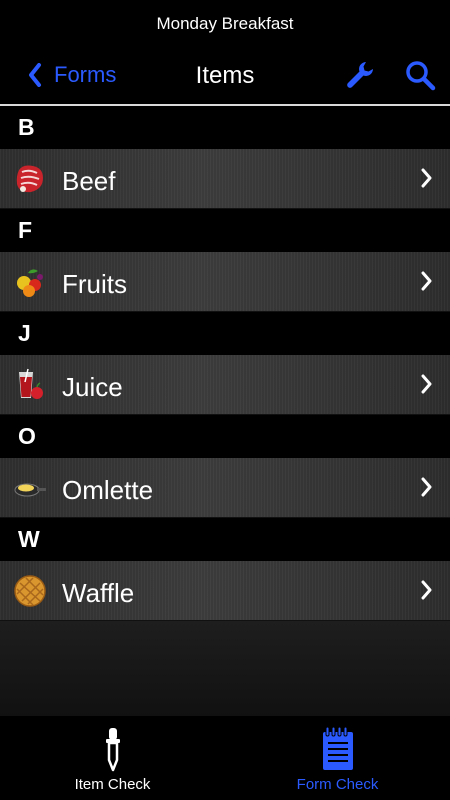 This screenshot has width=450, height=800. Describe the element at coordinates (108, 490) in the screenshot. I see `list-item-label: Omlette` at that location.